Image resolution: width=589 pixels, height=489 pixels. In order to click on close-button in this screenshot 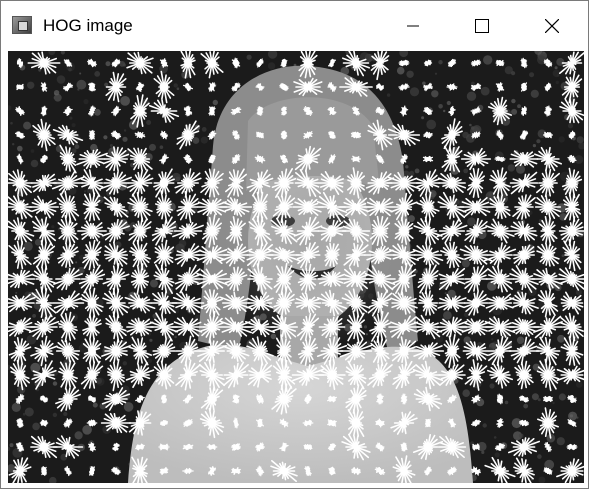, I will do `click(552, 26)`.